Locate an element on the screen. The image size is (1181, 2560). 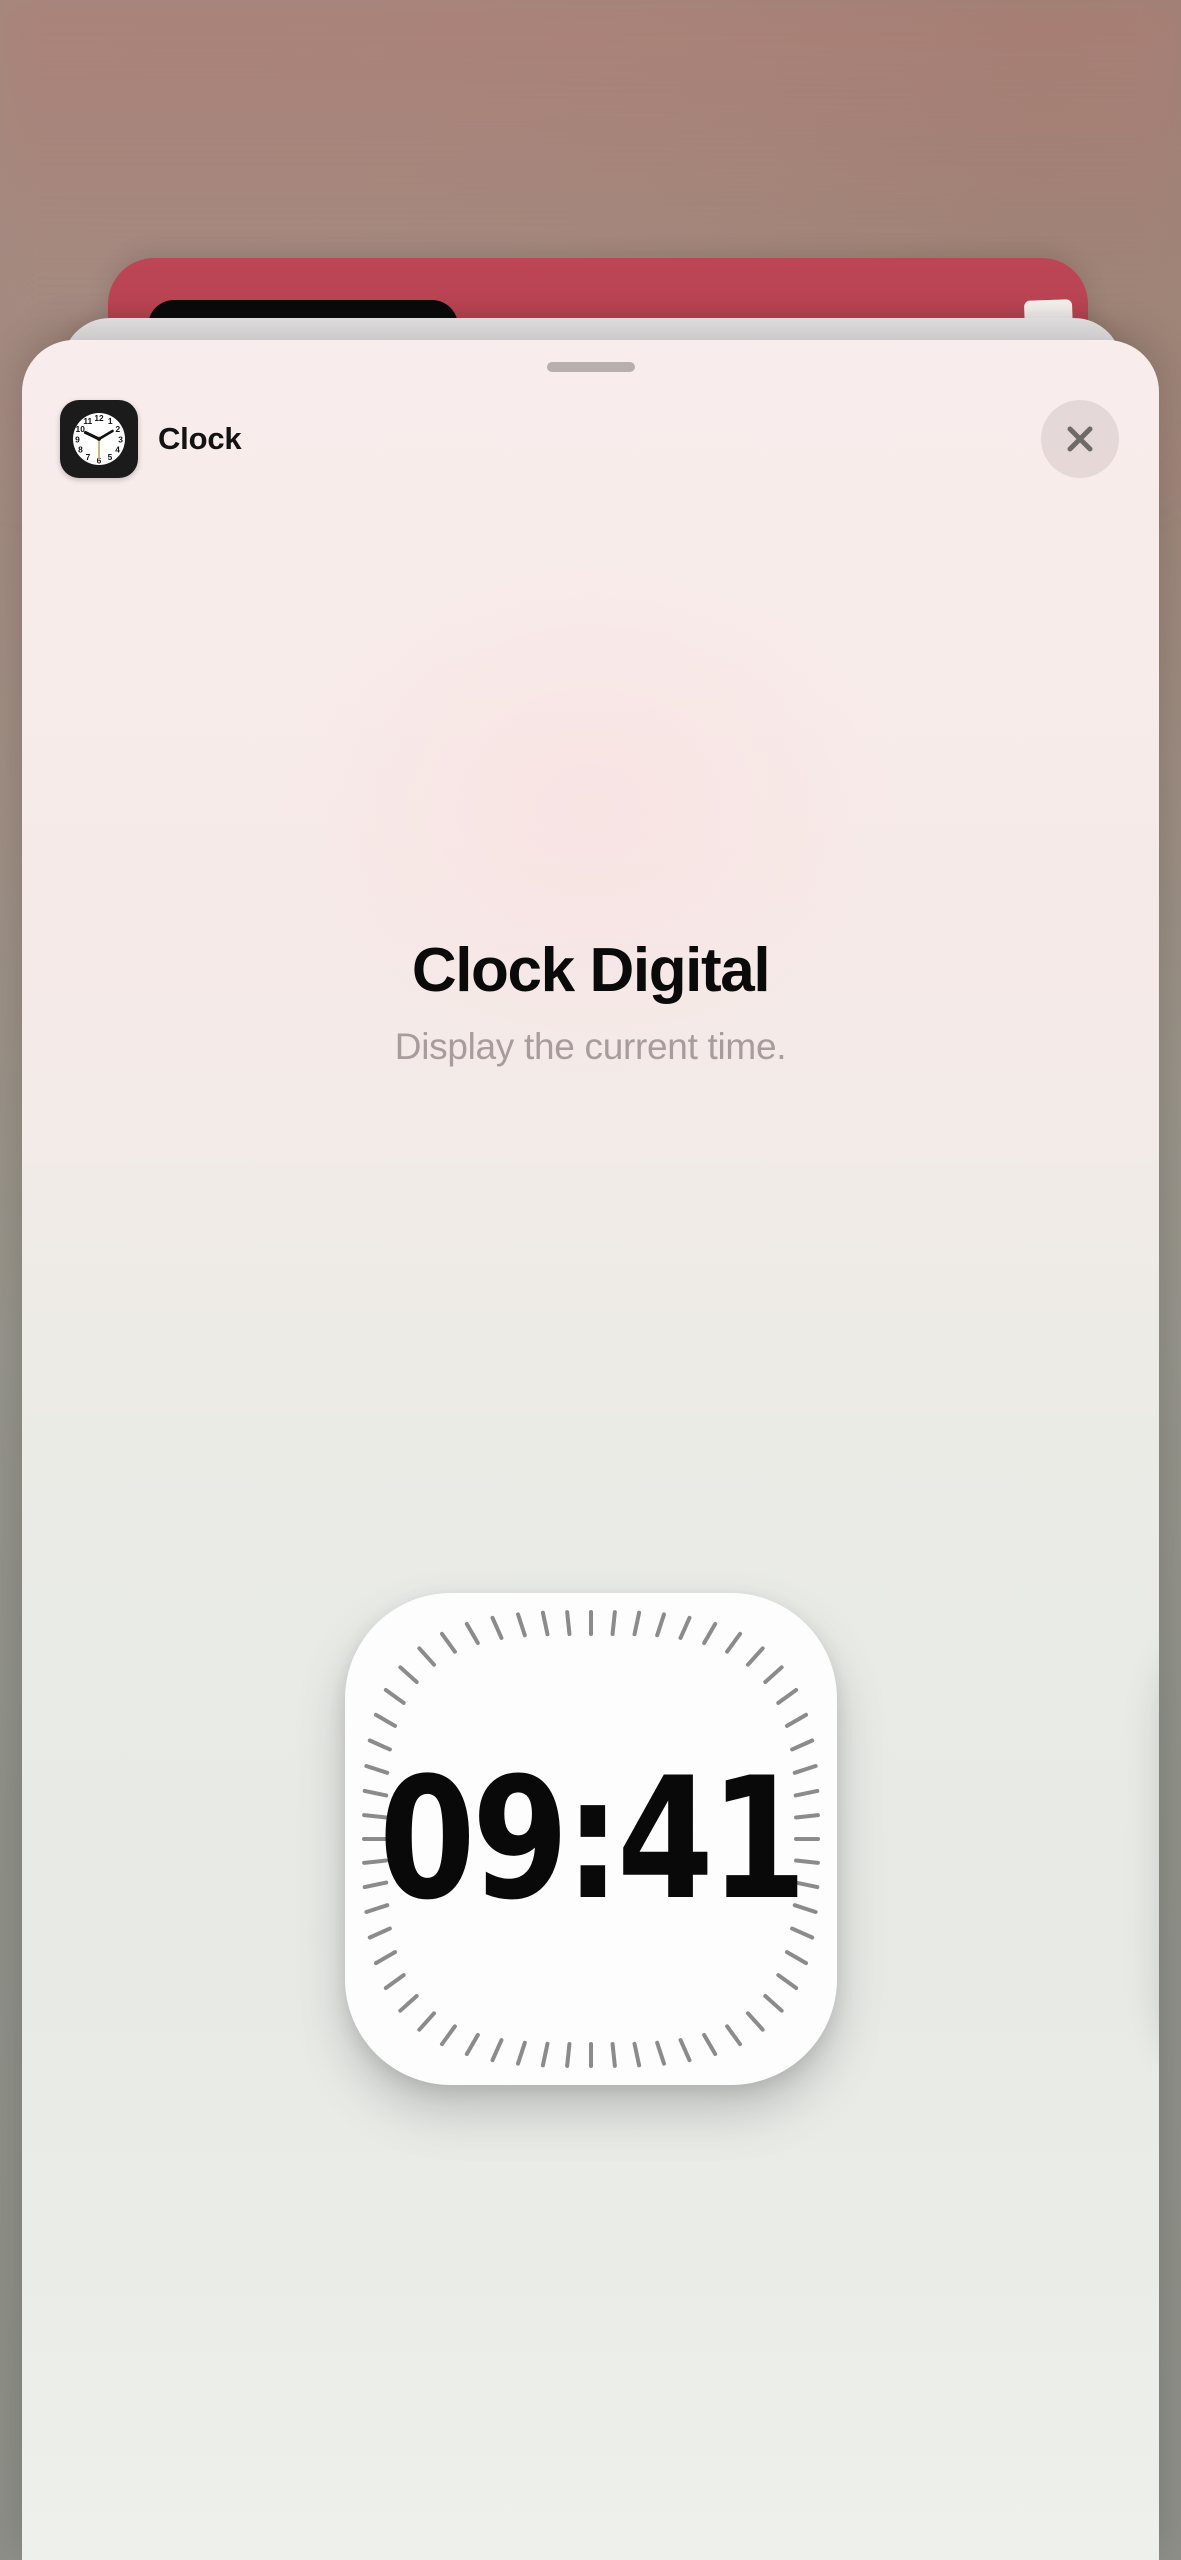
svg-text: 12 is located at coordinates (99, 418).